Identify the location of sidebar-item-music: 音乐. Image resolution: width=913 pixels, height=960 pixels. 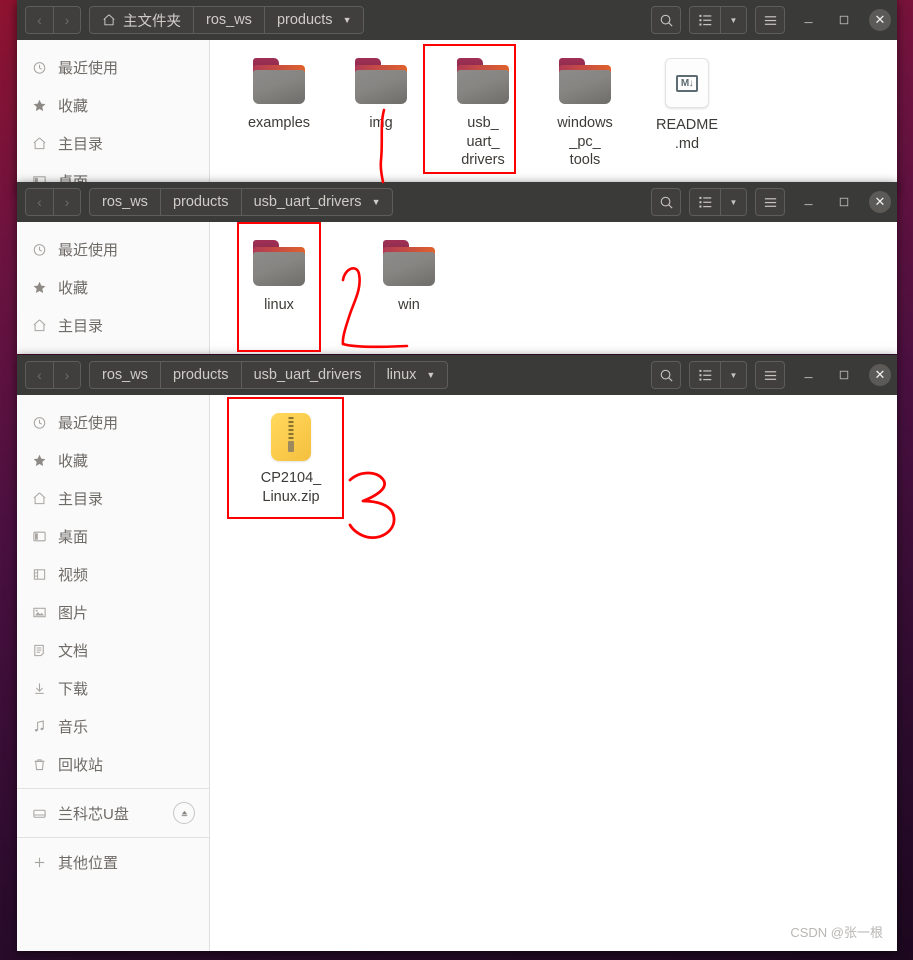
(113, 726).